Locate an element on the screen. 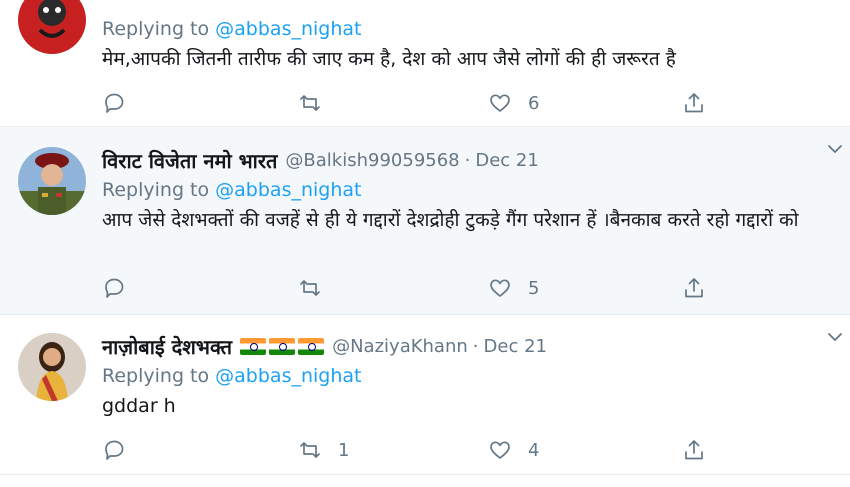 Image resolution: width=850 pixels, height=487 pixels. tweet-actions: 6 is located at coordinates (412, 103).